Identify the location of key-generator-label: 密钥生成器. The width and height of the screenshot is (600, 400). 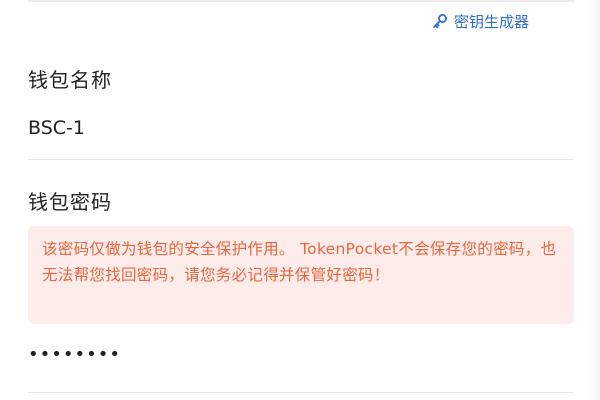
(492, 21).